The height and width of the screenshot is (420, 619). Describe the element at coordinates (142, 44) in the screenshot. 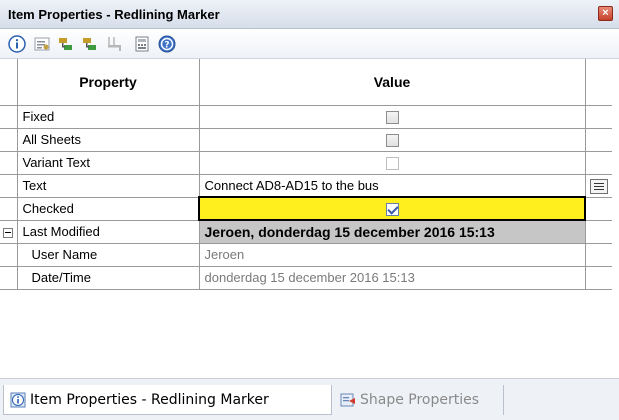

I see `calculator-icon` at that location.